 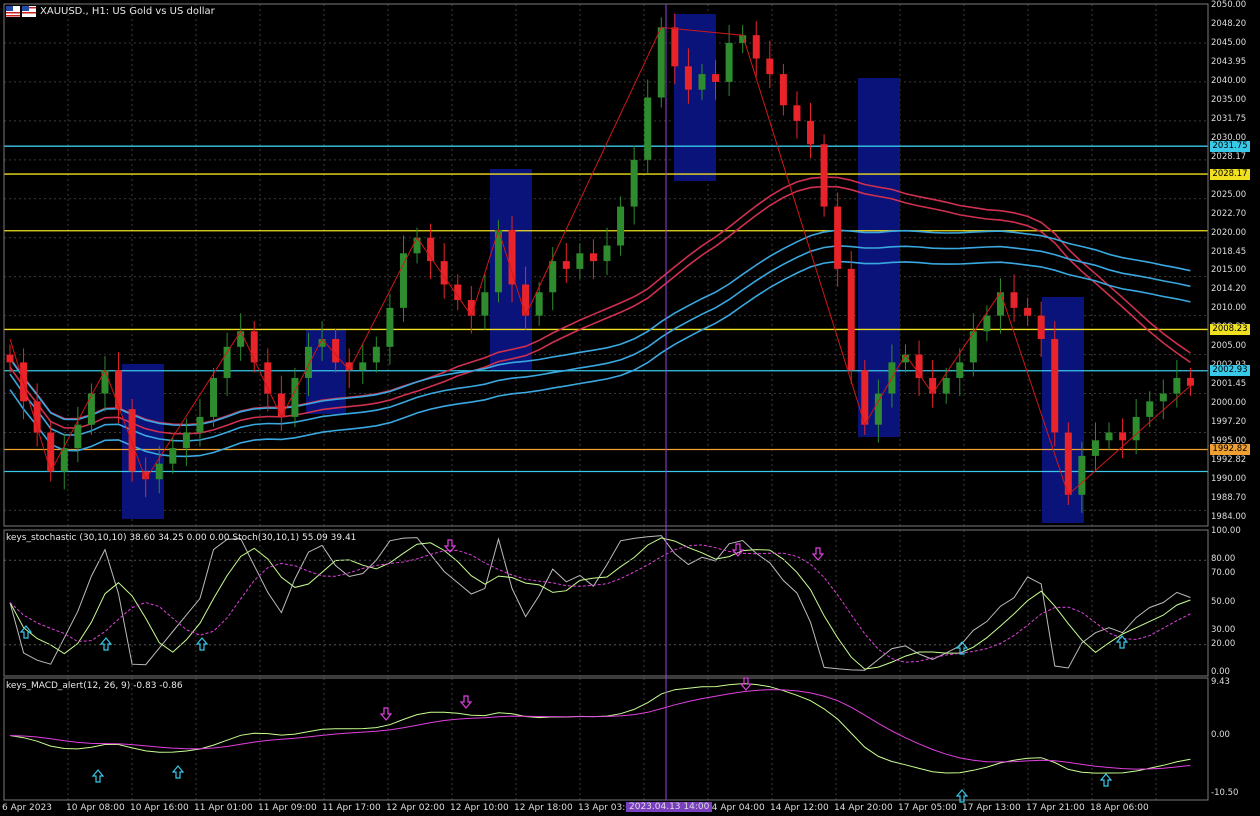 I want to click on macd-level-label: 9.43, so click(x=1220, y=682).